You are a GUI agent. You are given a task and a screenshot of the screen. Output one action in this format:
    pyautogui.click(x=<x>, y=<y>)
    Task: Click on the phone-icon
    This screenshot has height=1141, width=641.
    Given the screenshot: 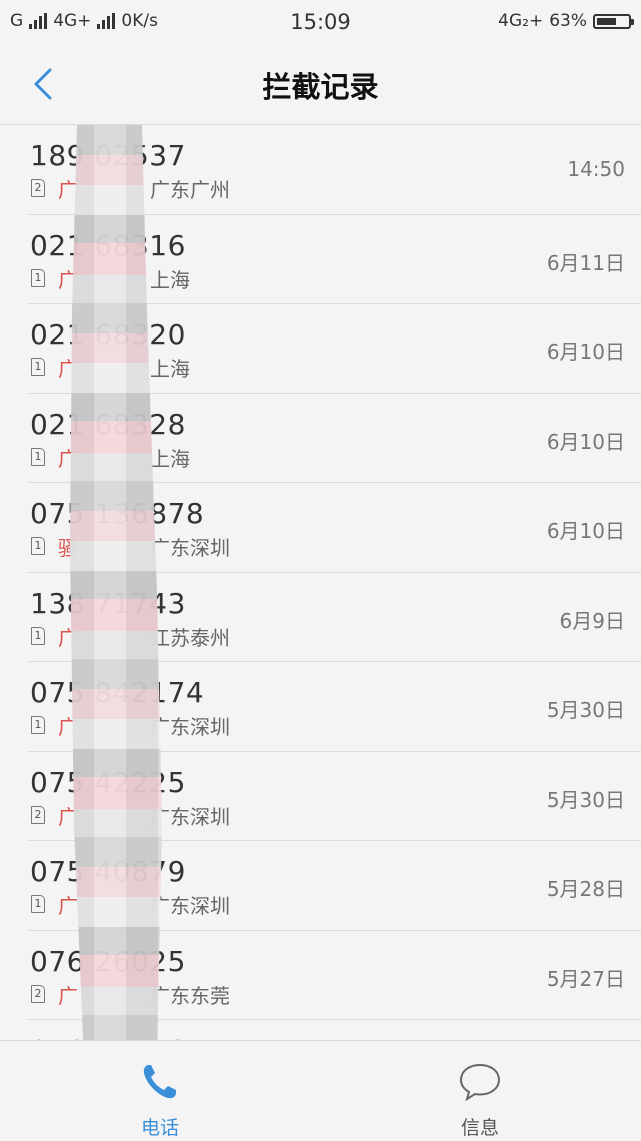 What is the action you would take?
    pyautogui.click(x=159, y=1082)
    